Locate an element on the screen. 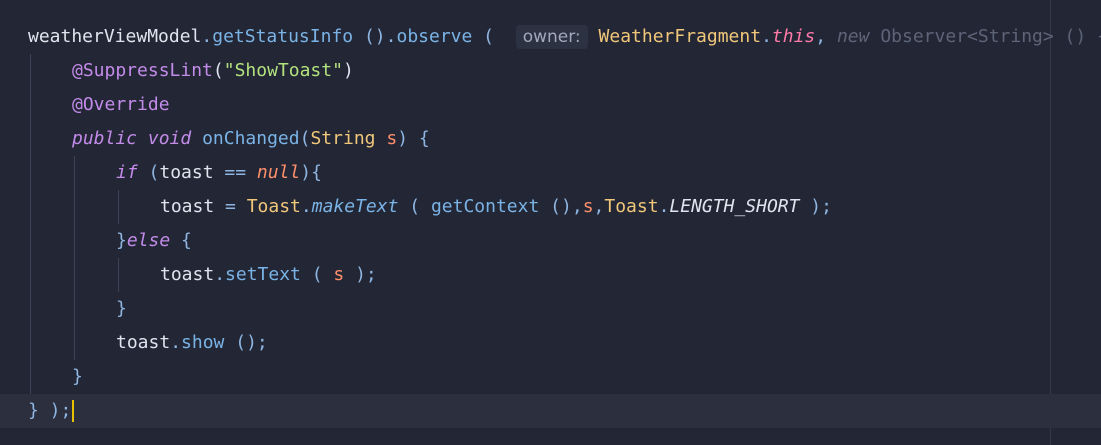  code-token: (). is located at coordinates (375, 36).